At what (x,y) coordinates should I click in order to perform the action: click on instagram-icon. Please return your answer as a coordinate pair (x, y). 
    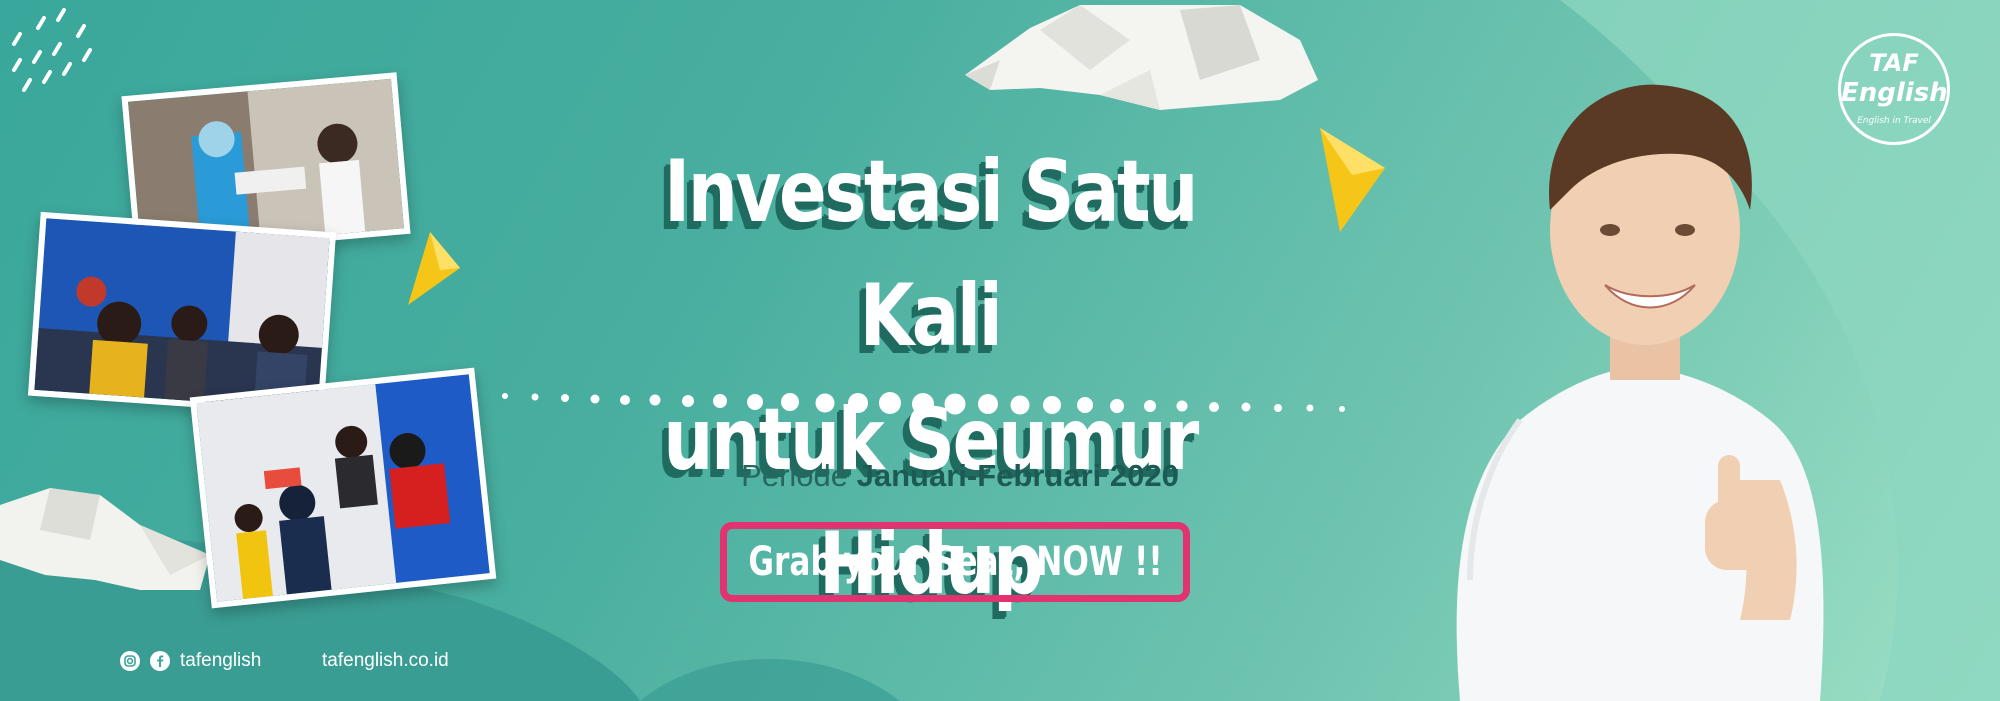
    Looking at the image, I should click on (130, 661).